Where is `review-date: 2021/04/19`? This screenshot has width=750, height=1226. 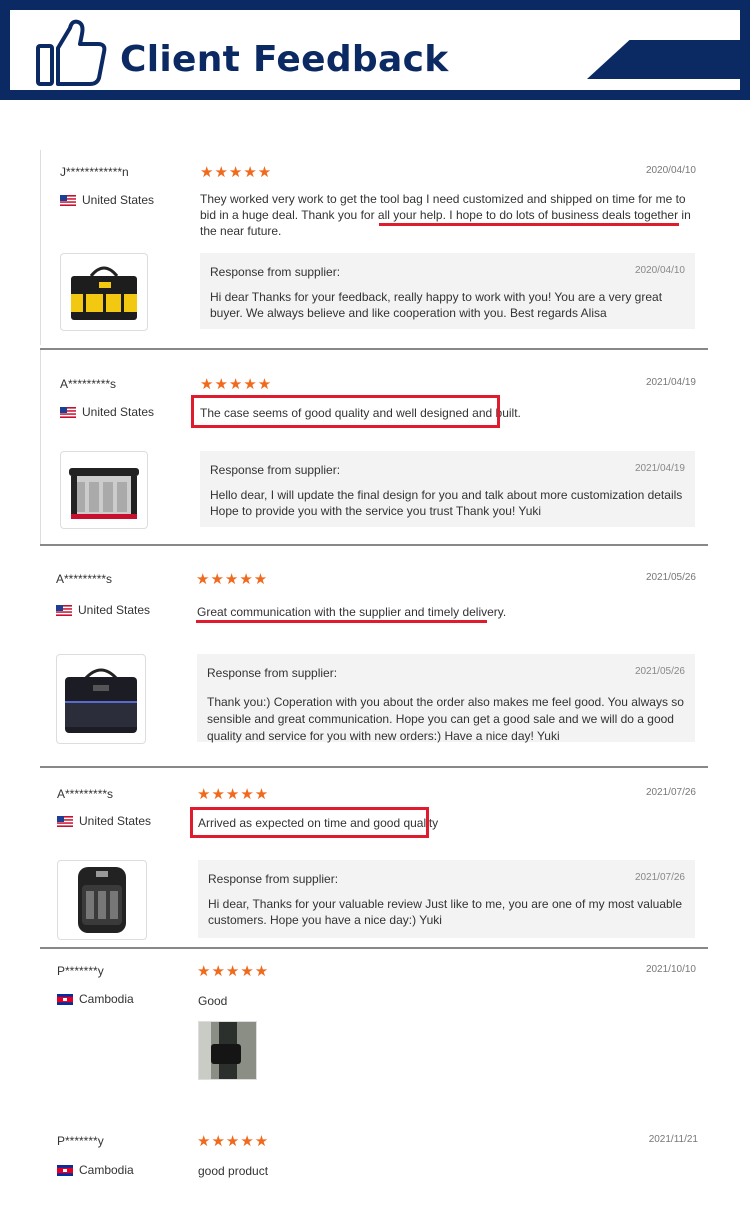
review-date: 2021/04/19 is located at coordinates (670, 382).